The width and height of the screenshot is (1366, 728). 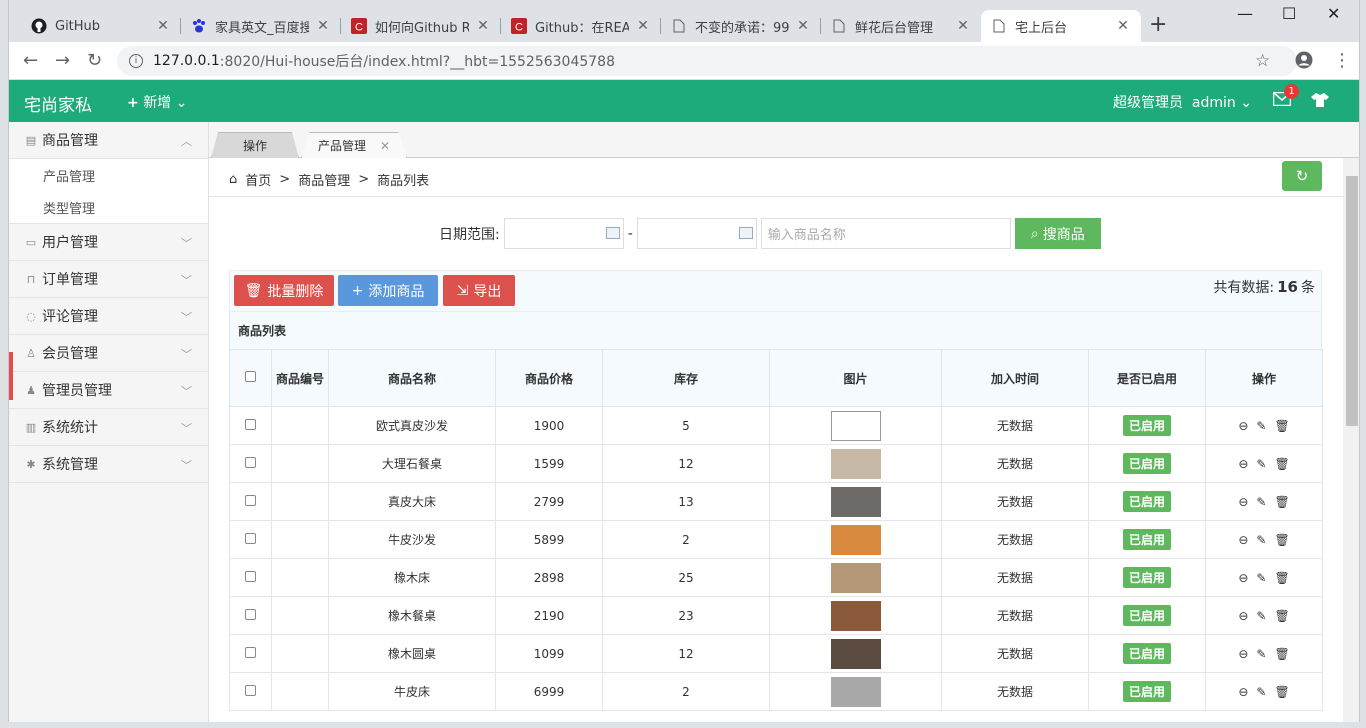 What do you see at coordinates (1245, 13) in the screenshot?
I see `minimize-icon: —` at bounding box center [1245, 13].